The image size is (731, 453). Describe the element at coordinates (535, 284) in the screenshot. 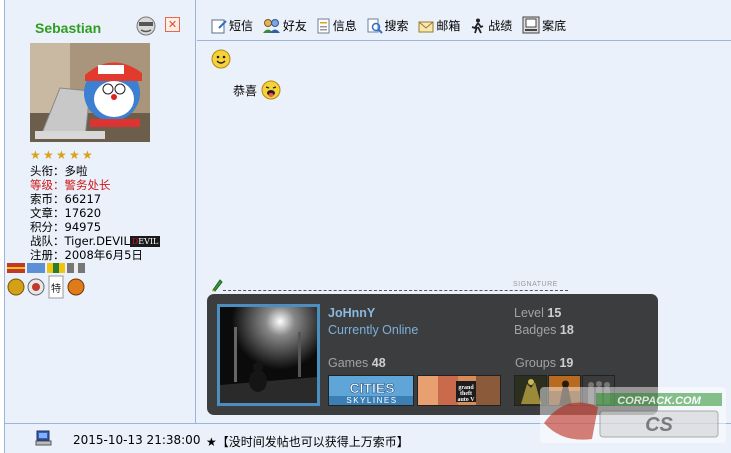

I see `signature-label: SIGNATURE` at that location.